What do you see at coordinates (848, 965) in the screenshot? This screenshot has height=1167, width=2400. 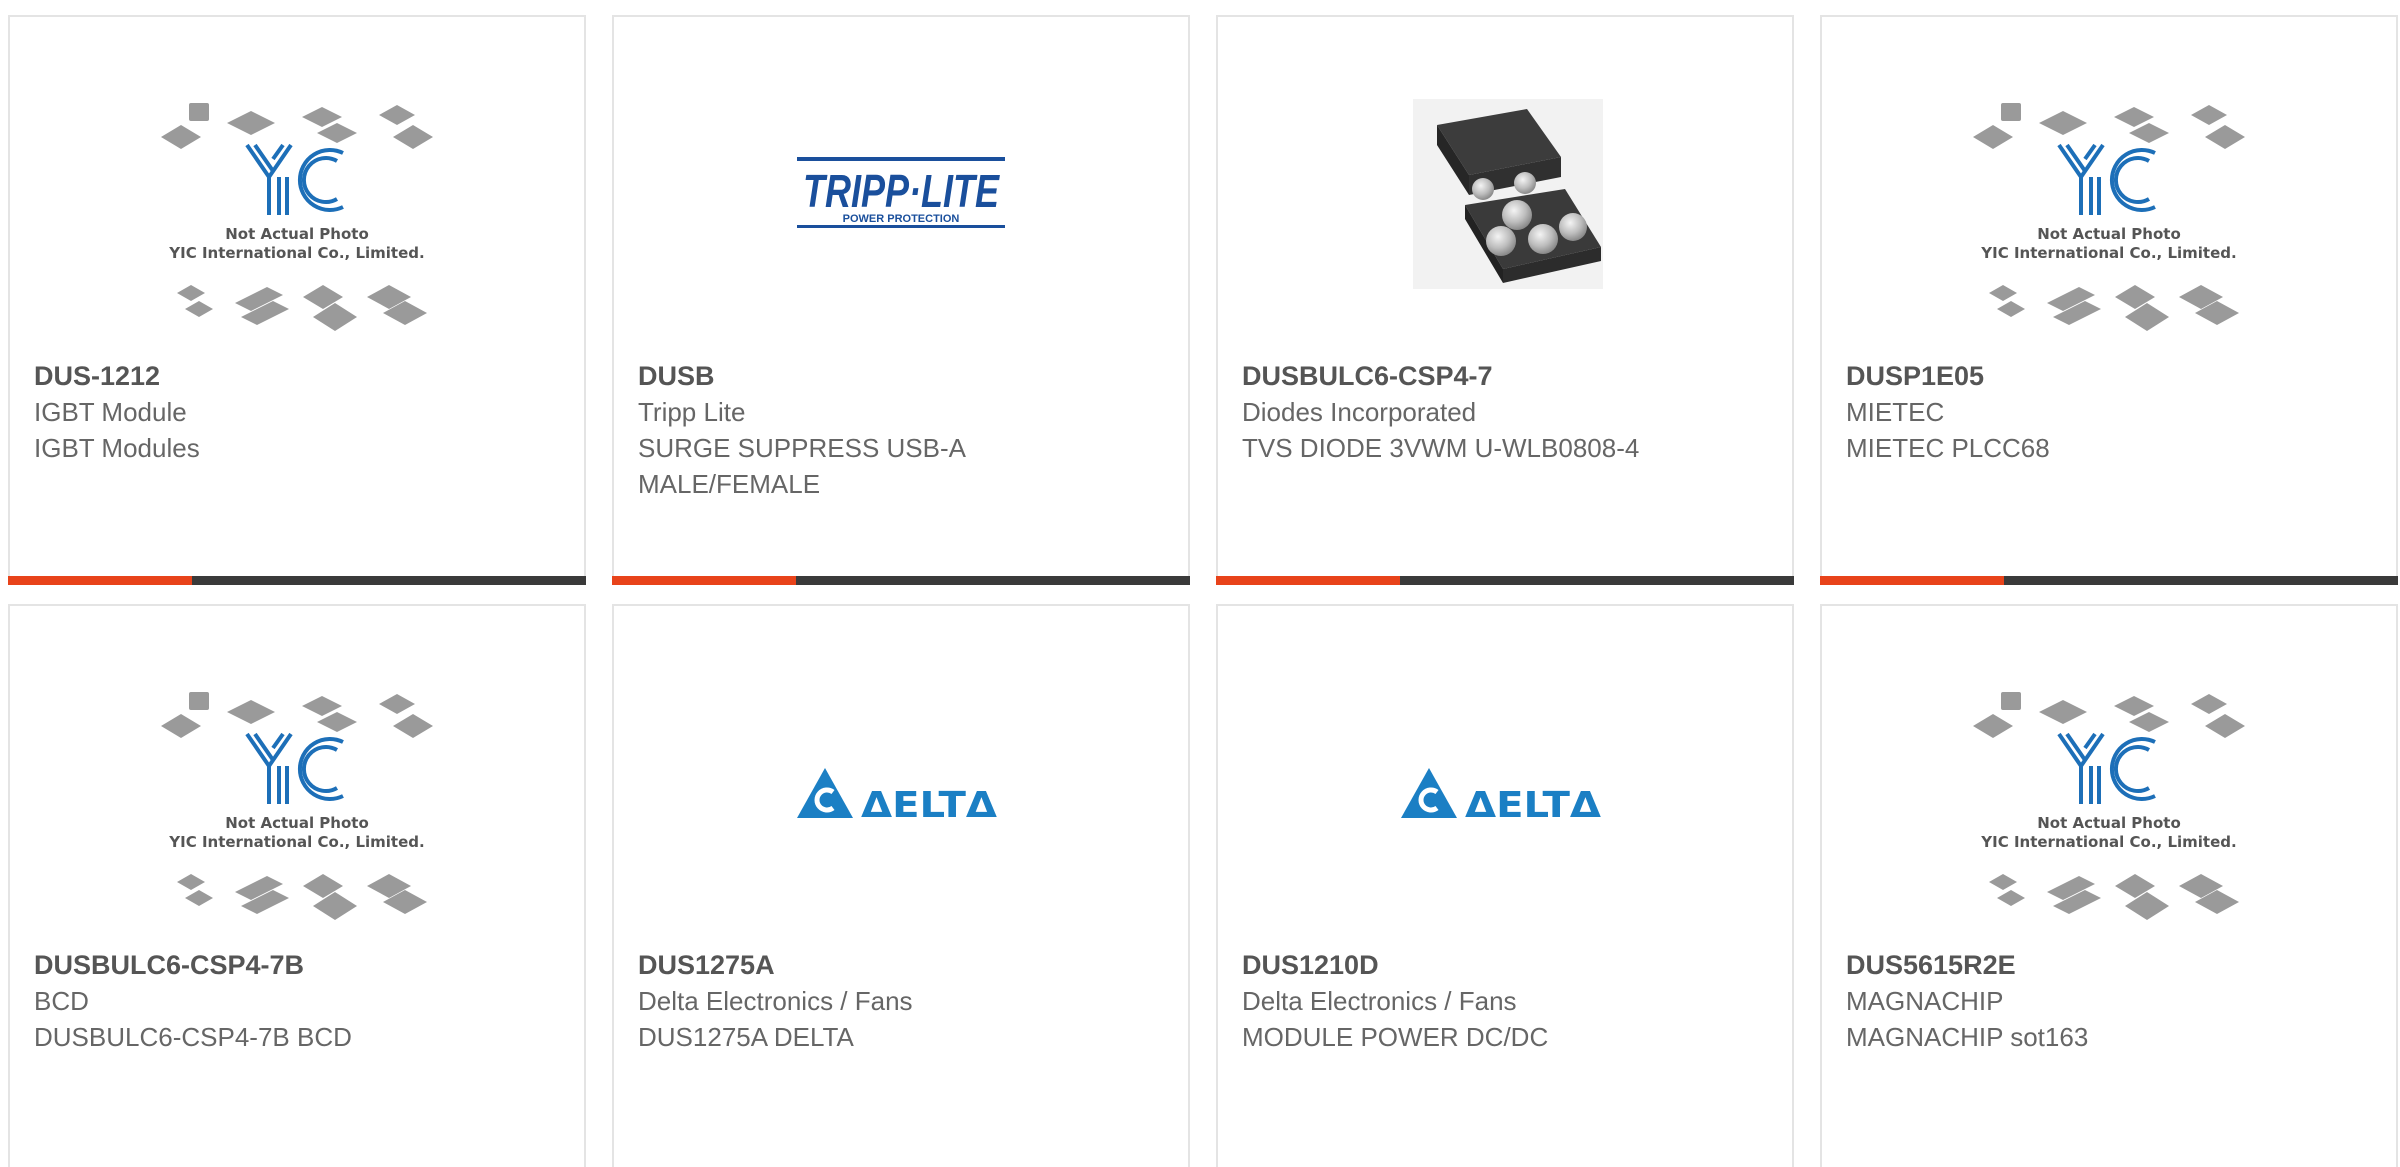 I see `part-number: DUS1275A` at bounding box center [848, 965].